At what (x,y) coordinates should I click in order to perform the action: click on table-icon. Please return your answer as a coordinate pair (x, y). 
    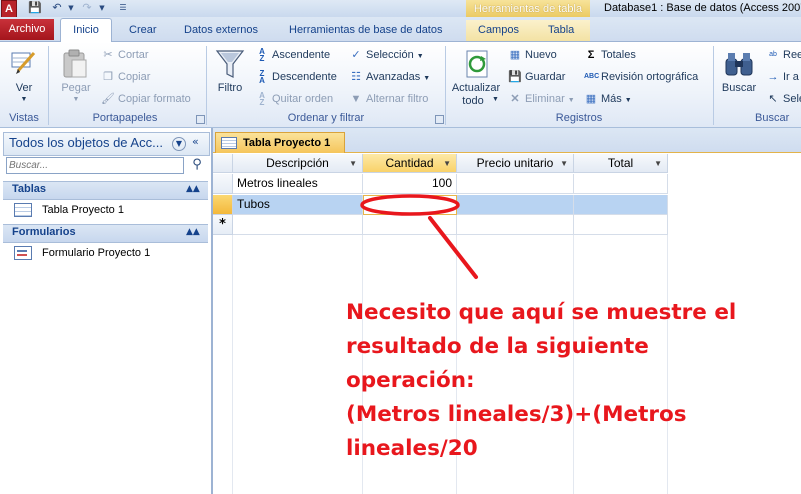
    Looking at the image, I should click on (23, 210).